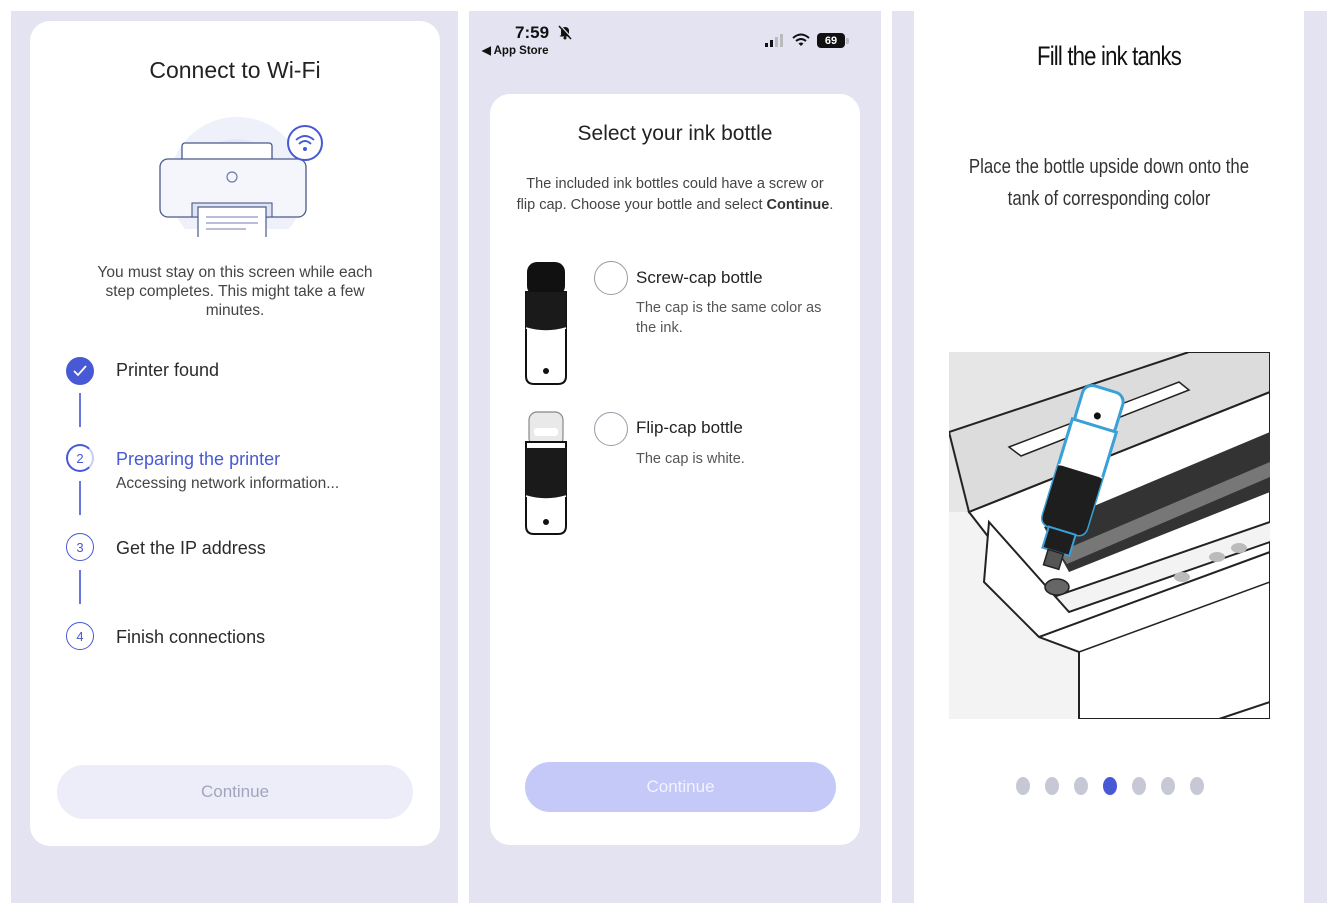 Image resolution: width=1335 pixels, height=921 pixels. What do you see at coordinates (546, 473) in the screenshot?
I see `flip-cap-bottle-icon` at bounding box center [546, 473].